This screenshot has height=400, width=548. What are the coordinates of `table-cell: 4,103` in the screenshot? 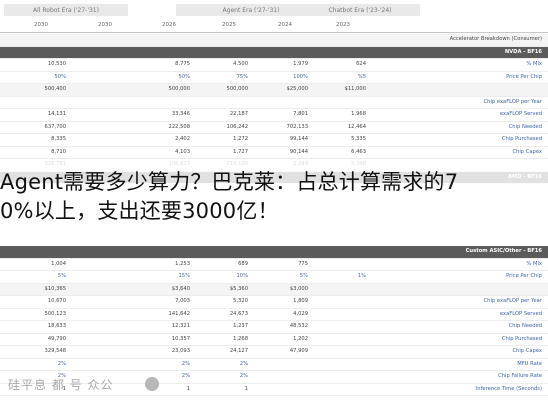 It's located at (182, 151).